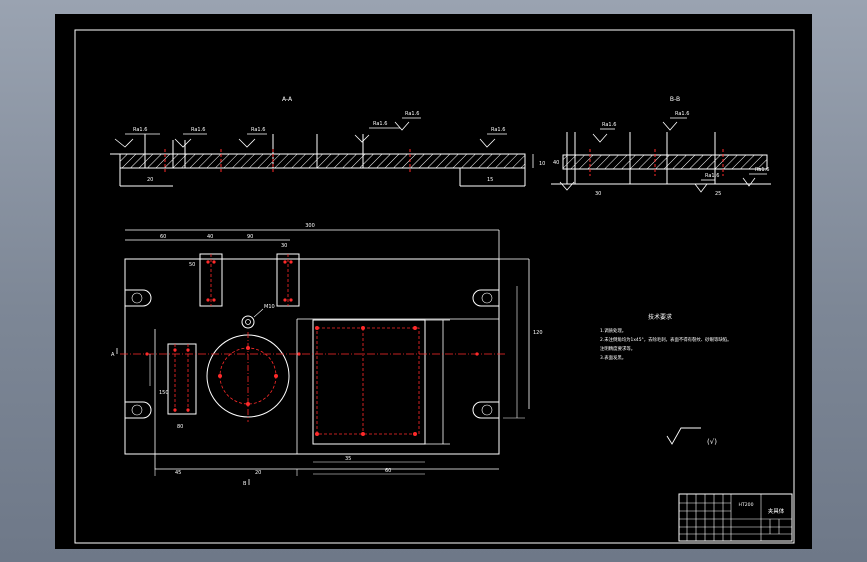 The image size is (867, 562). What do you see at coordinates (660, 317) in the screenshot?
I see `tech-req-heading: 技术要求` at bounding box center [660, 317].